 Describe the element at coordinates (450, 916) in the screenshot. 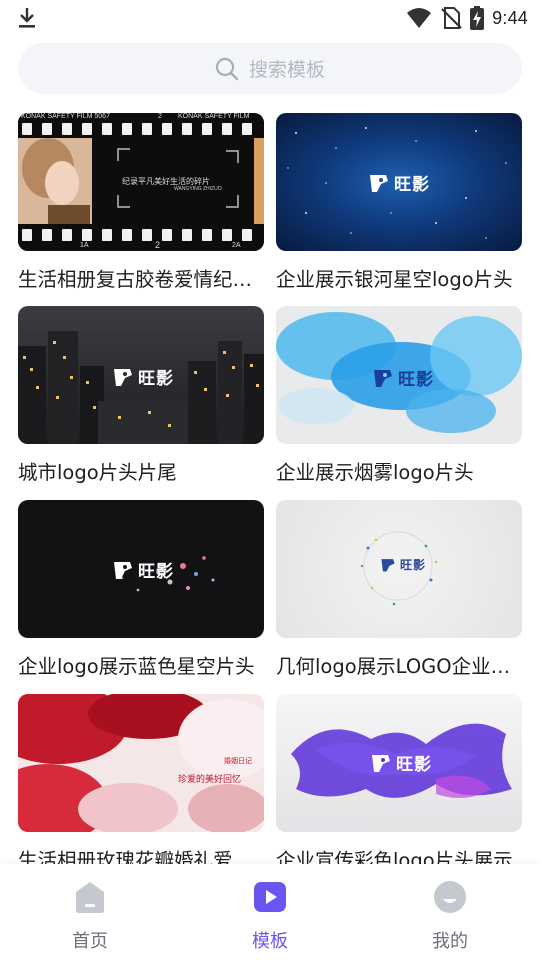

I see `nav-item-profile: 我的` at that location.